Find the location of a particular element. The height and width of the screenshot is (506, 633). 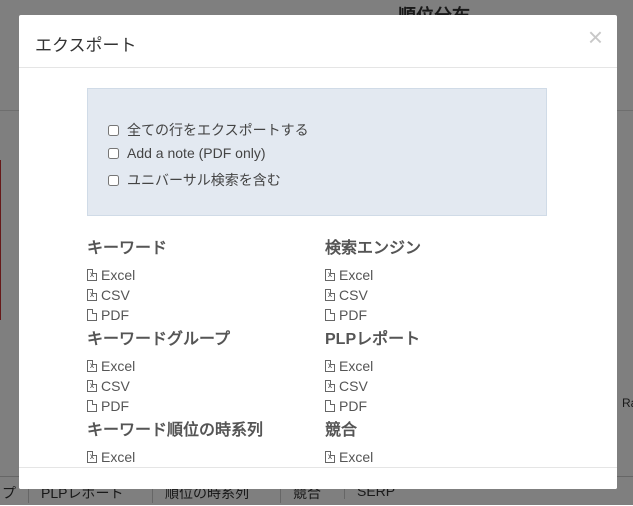

section-title: 検索エンジン is located at coordinates (373, 248).